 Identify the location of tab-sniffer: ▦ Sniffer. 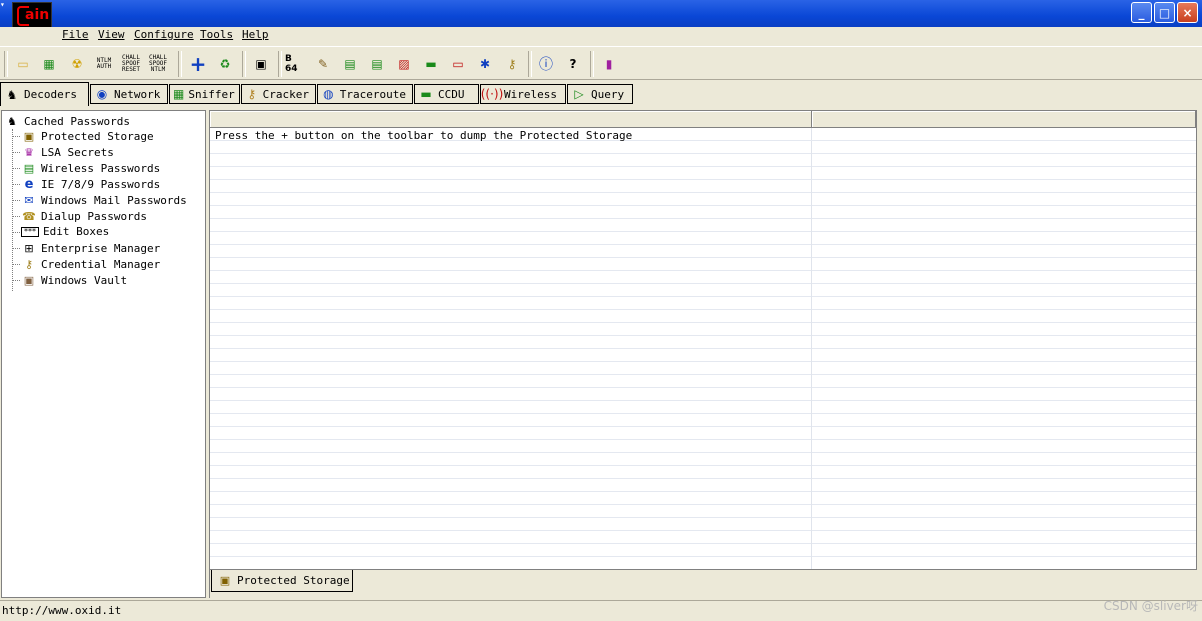
(204, 94).